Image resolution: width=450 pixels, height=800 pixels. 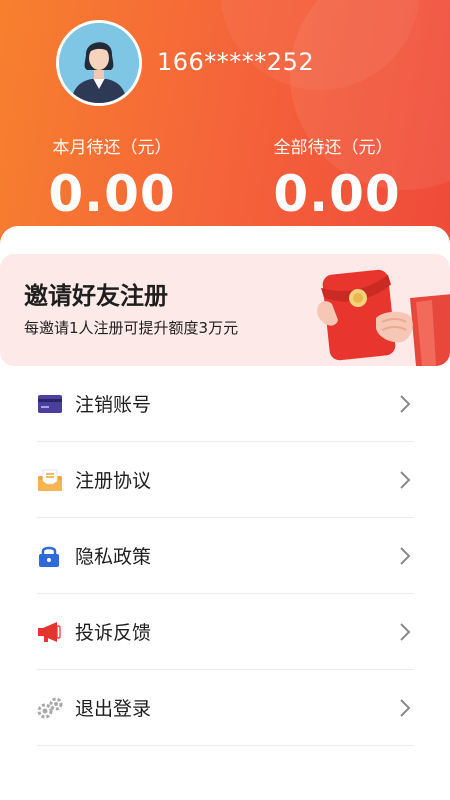 What do you see at coordinates (50, 632) in the screenshot?
I see `megaphone-icon` at bounding box center [50, 632].